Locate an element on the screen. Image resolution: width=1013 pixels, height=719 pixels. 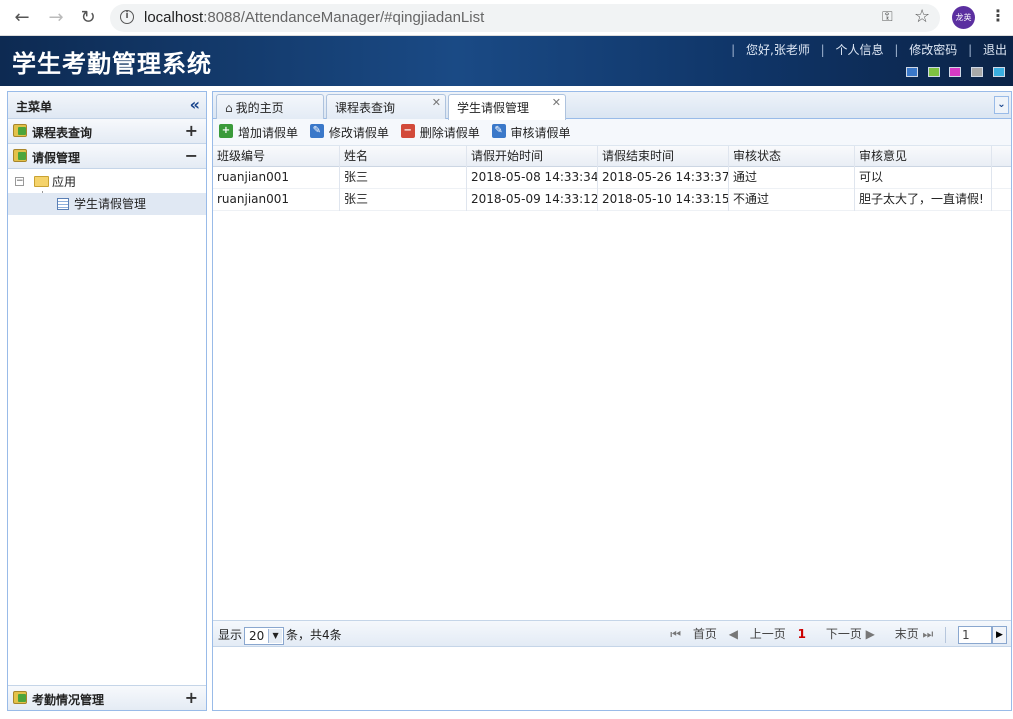
table-cell: 不通过 is located at coordinates (792, 200).